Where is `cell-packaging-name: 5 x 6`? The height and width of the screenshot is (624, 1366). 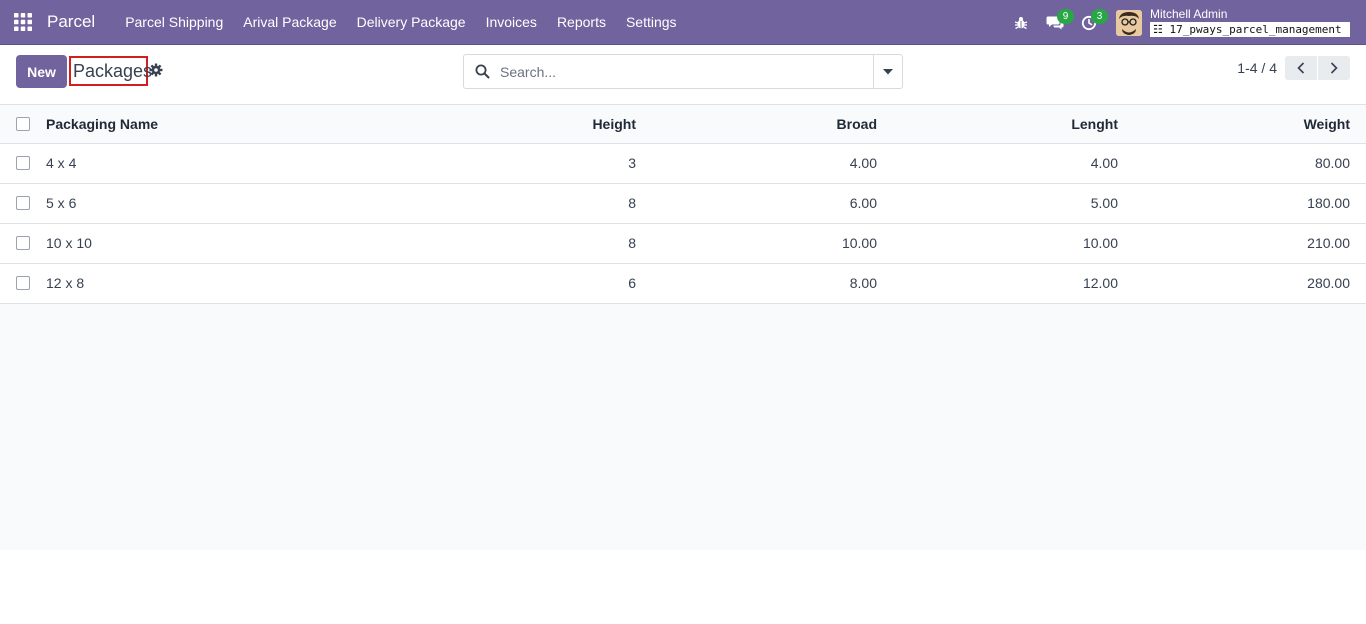
cell-packaging-name: 5 x 6 is located at coordinates (174, 203).